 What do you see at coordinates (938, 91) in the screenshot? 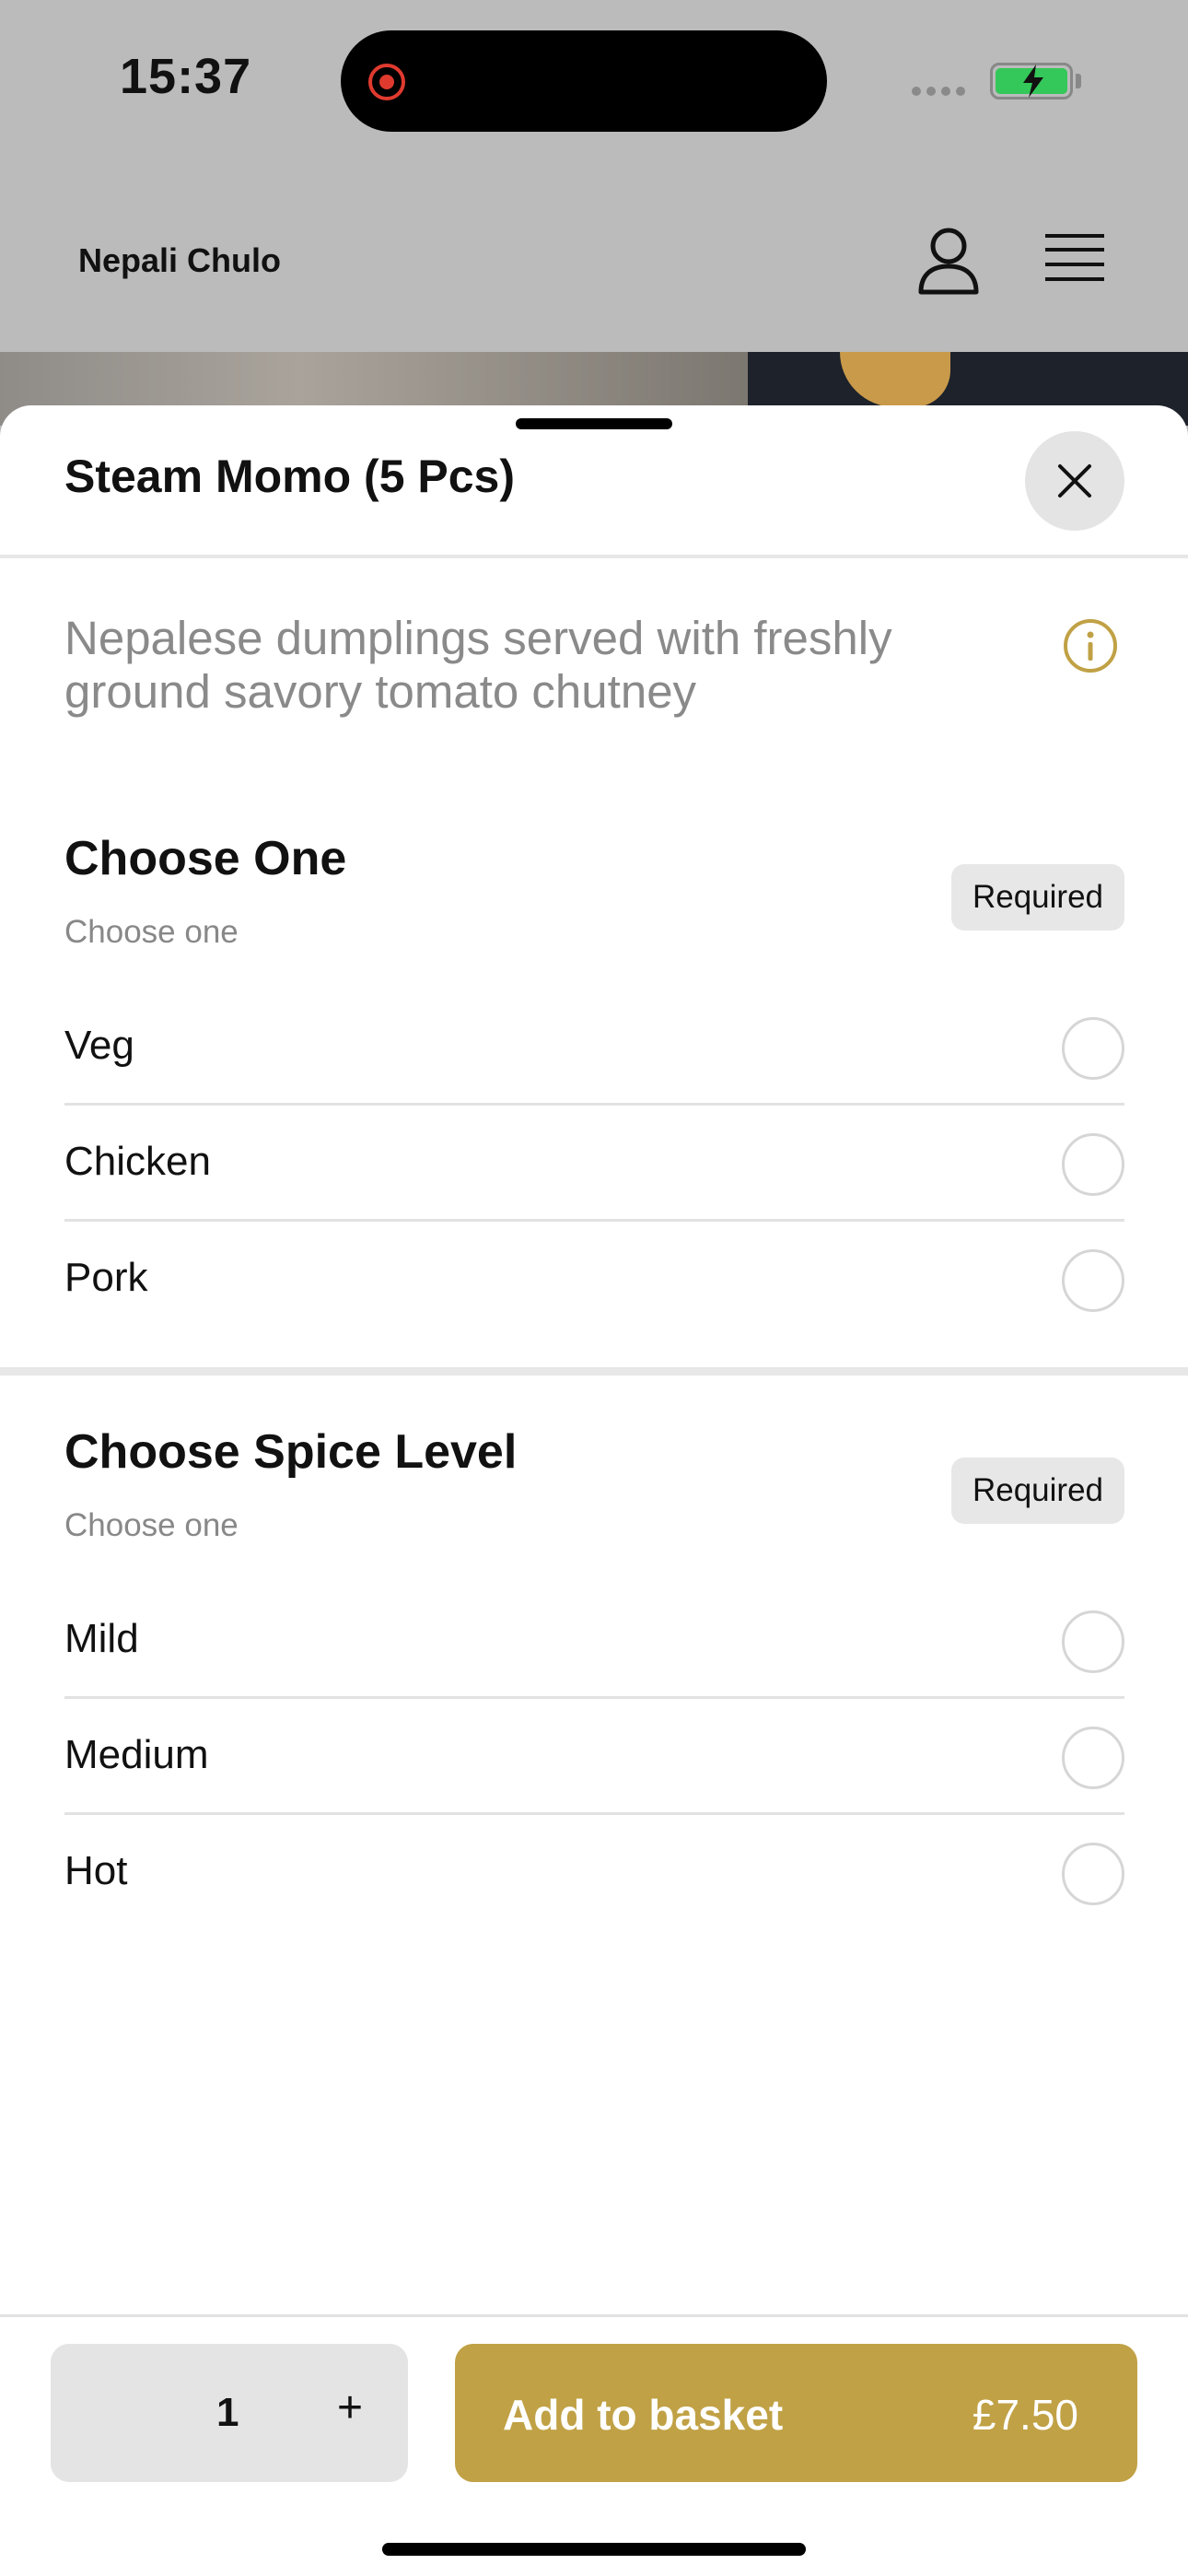
I see `signal-icon` at bounding box center [938, 91].